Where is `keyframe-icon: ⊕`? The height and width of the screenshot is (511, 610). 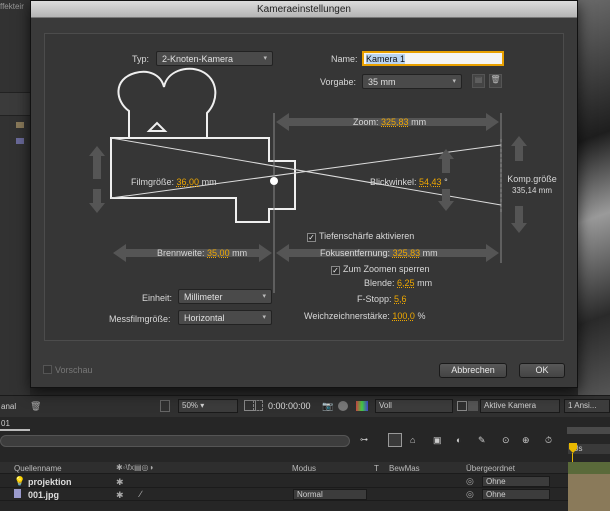
keyframe-icon: ⊕ is located at coordinates (529, 441).